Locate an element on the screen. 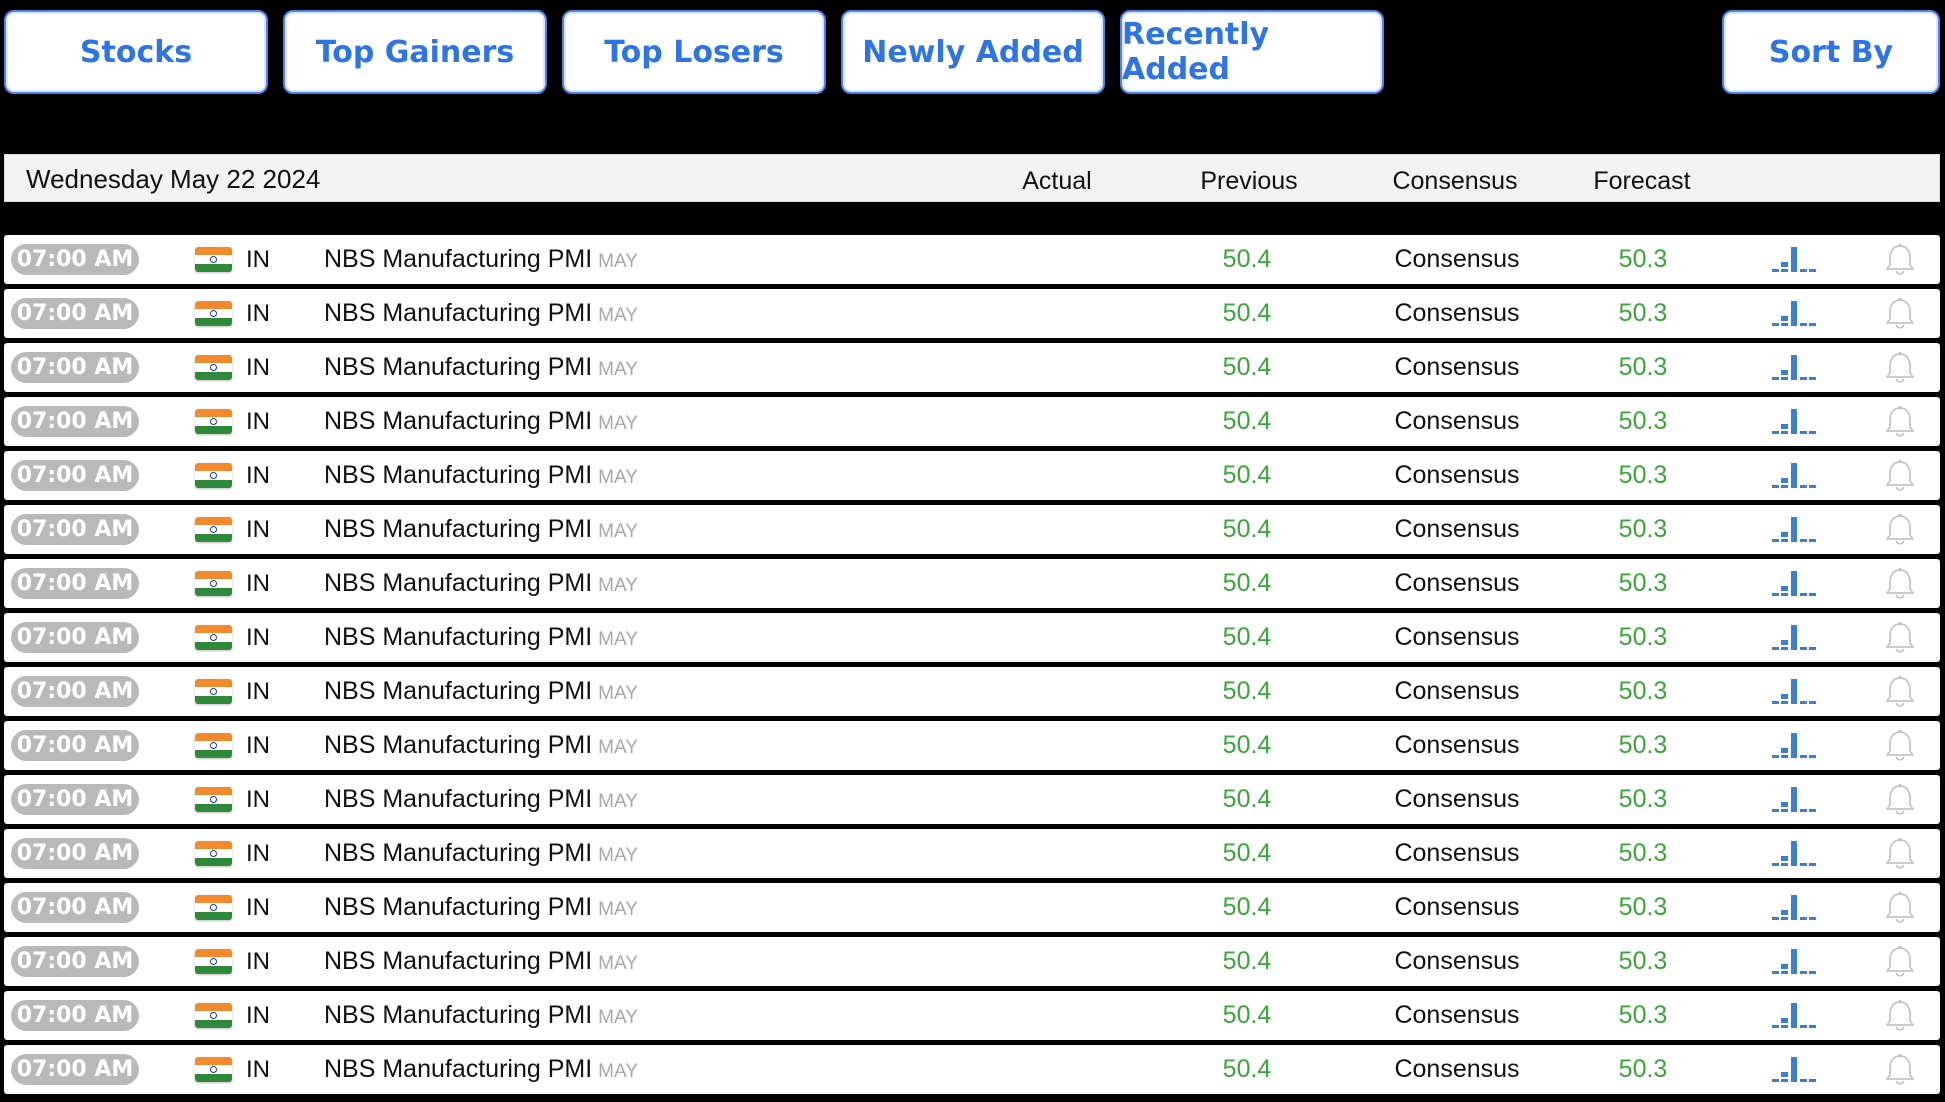 The width and height of the screenshot is (1945, 1102). tab-stocks: Stocks is located at coordinates (136, 52).